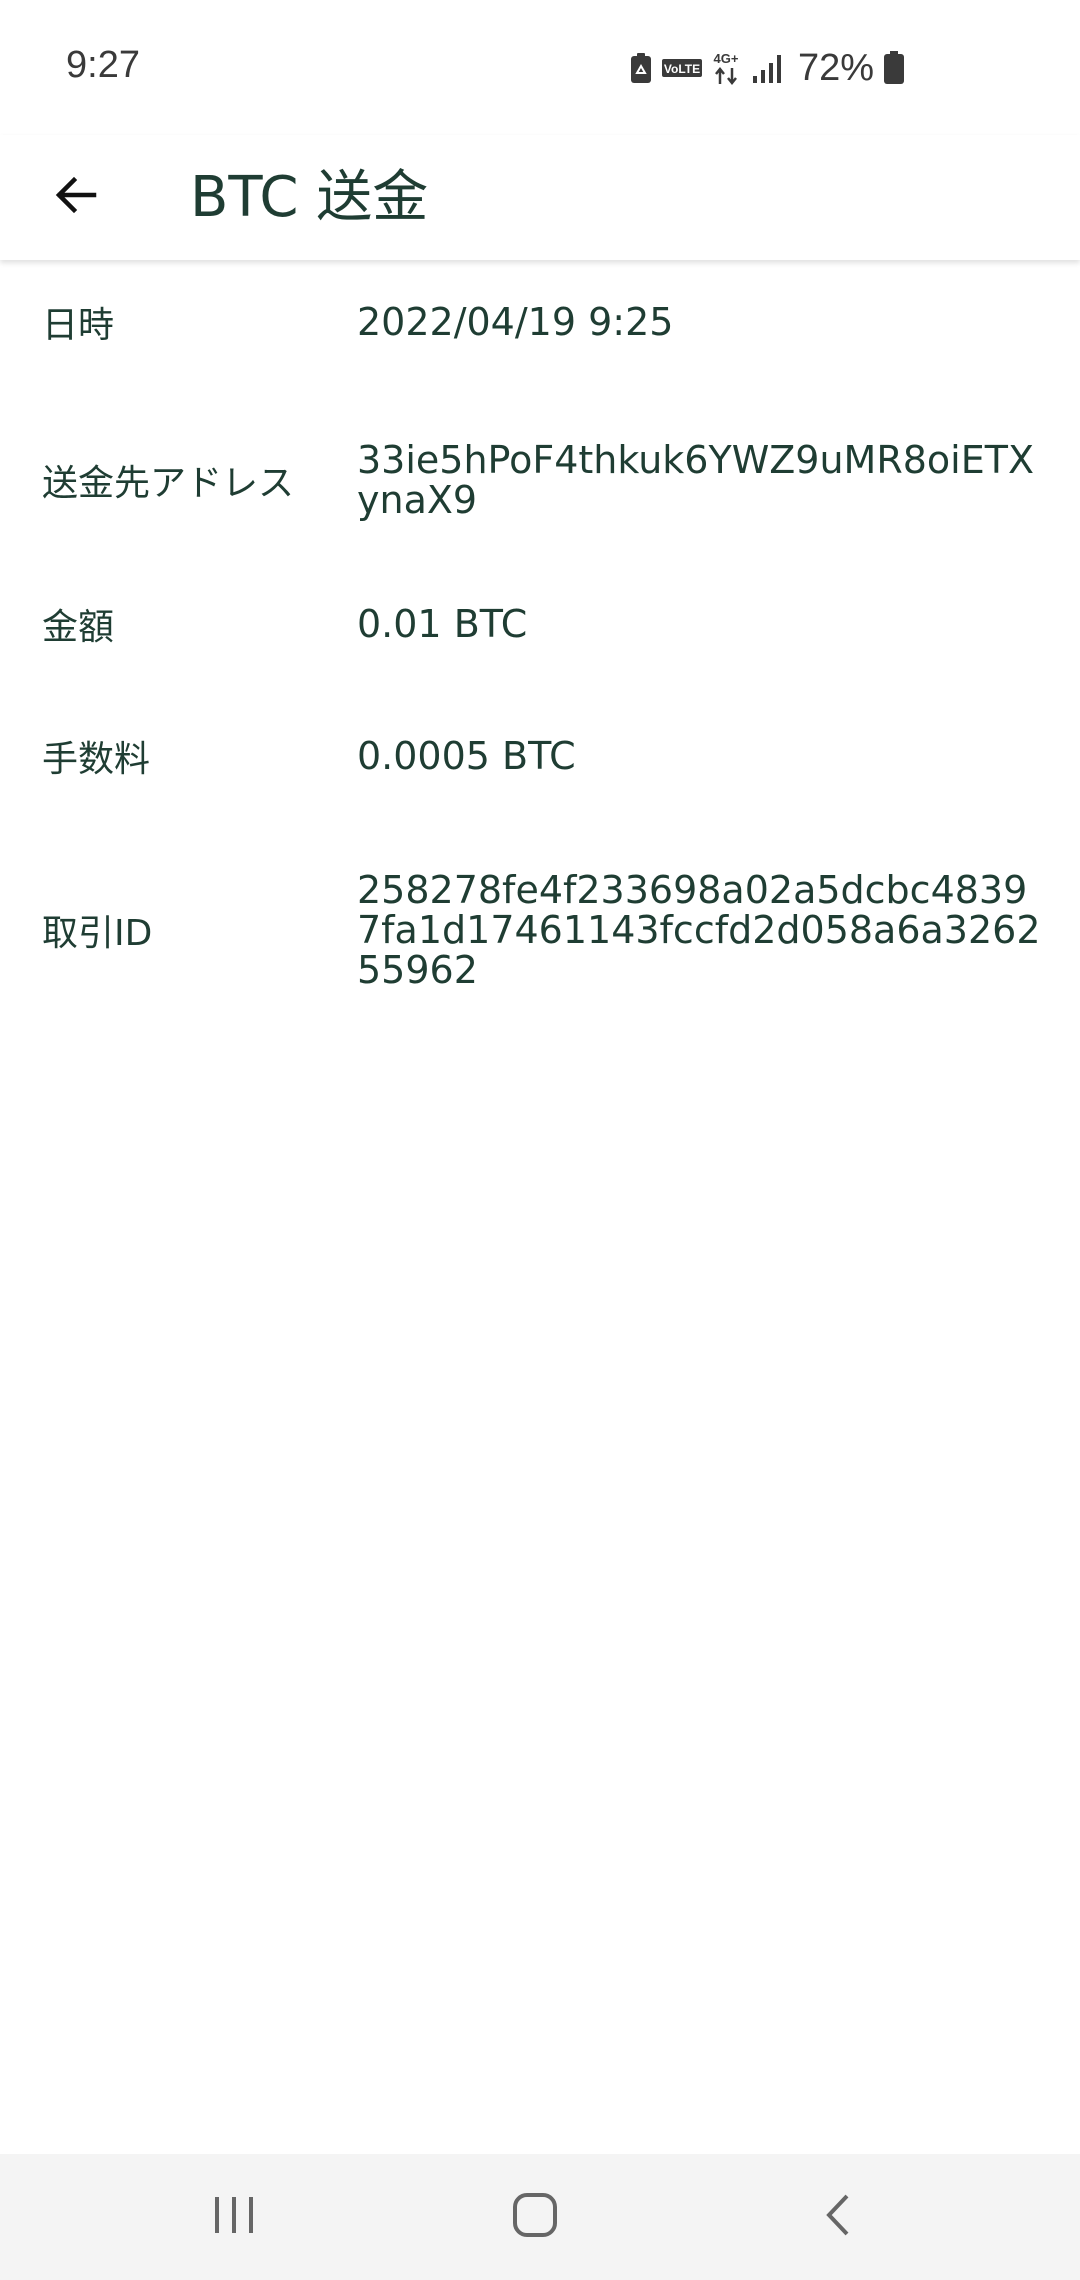 The image size is (1080, 2280). I want to click on detail-label: 金額, so click(78, 627).